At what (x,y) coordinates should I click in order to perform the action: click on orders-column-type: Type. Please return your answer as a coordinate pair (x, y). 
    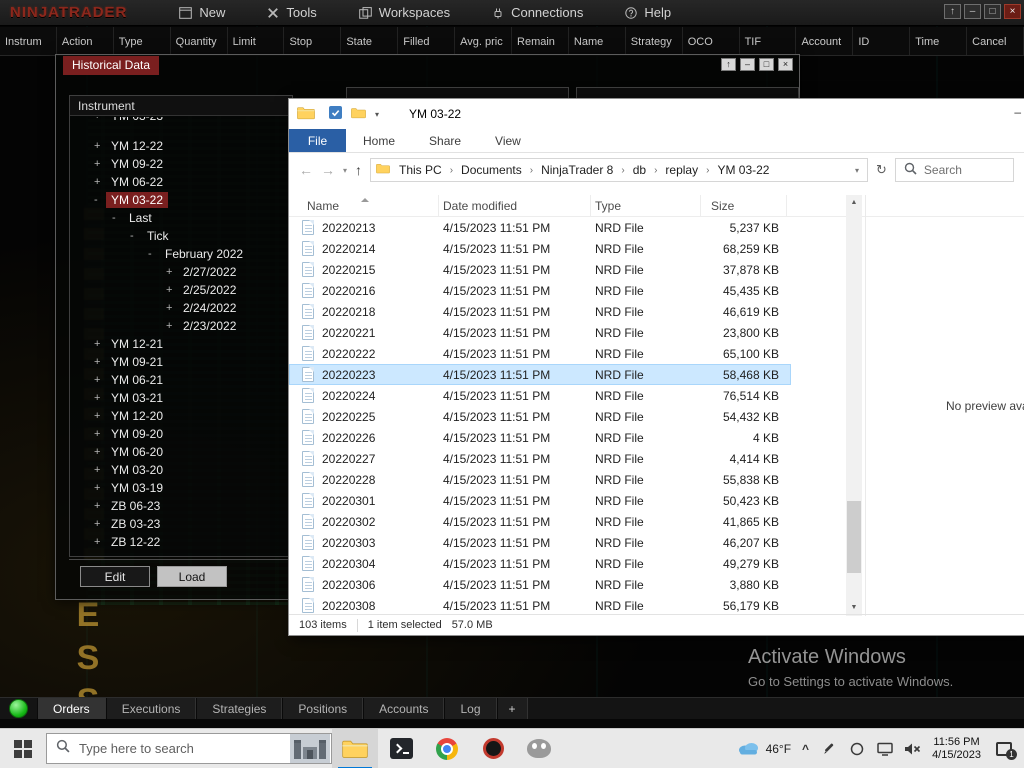
    Looking at the image, I should click on (142, 41).